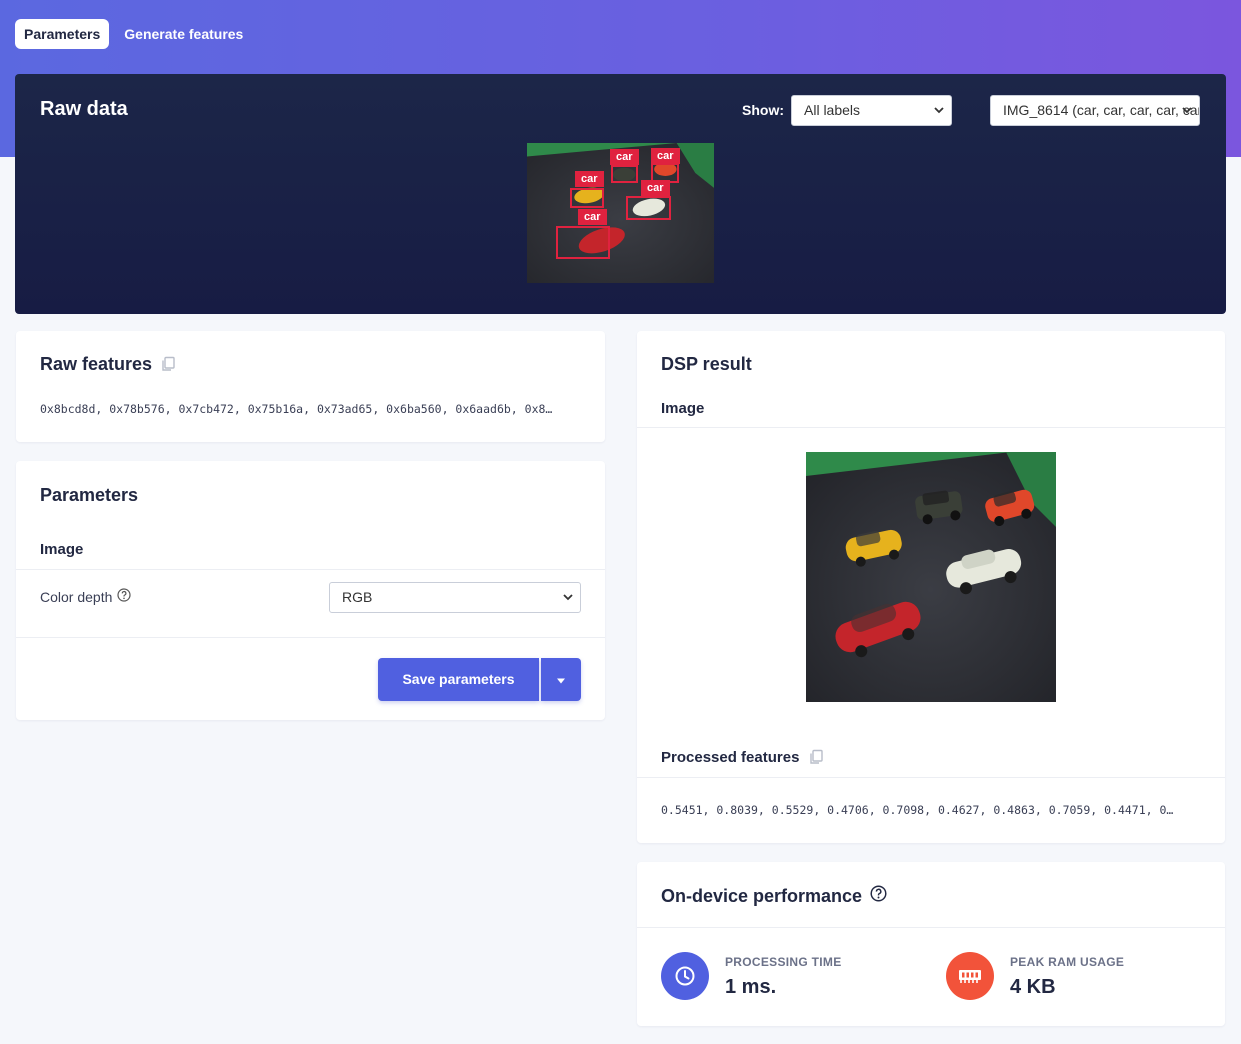  What do you see at coordinates (970, 976) in the screenshot?
I see `memory-chip-icon` at bounding box center [970, 976].